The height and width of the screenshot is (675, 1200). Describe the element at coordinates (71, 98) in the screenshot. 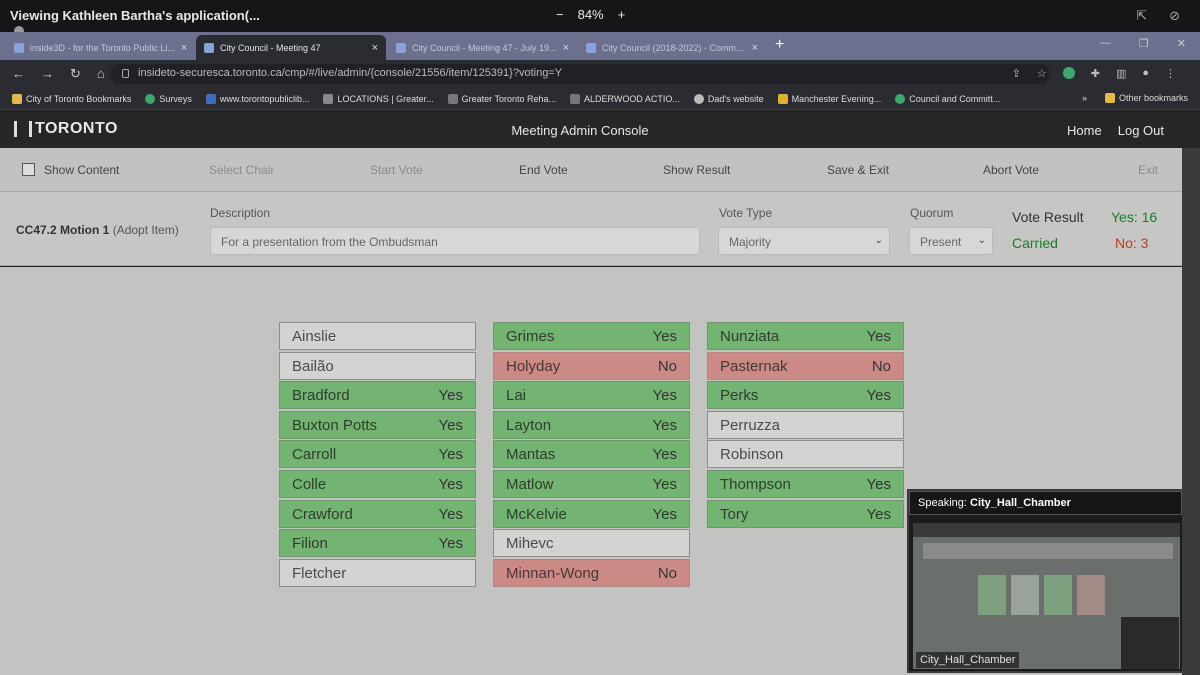

I see `bookmark-item: City of Toronto Bookmarks` at that location.